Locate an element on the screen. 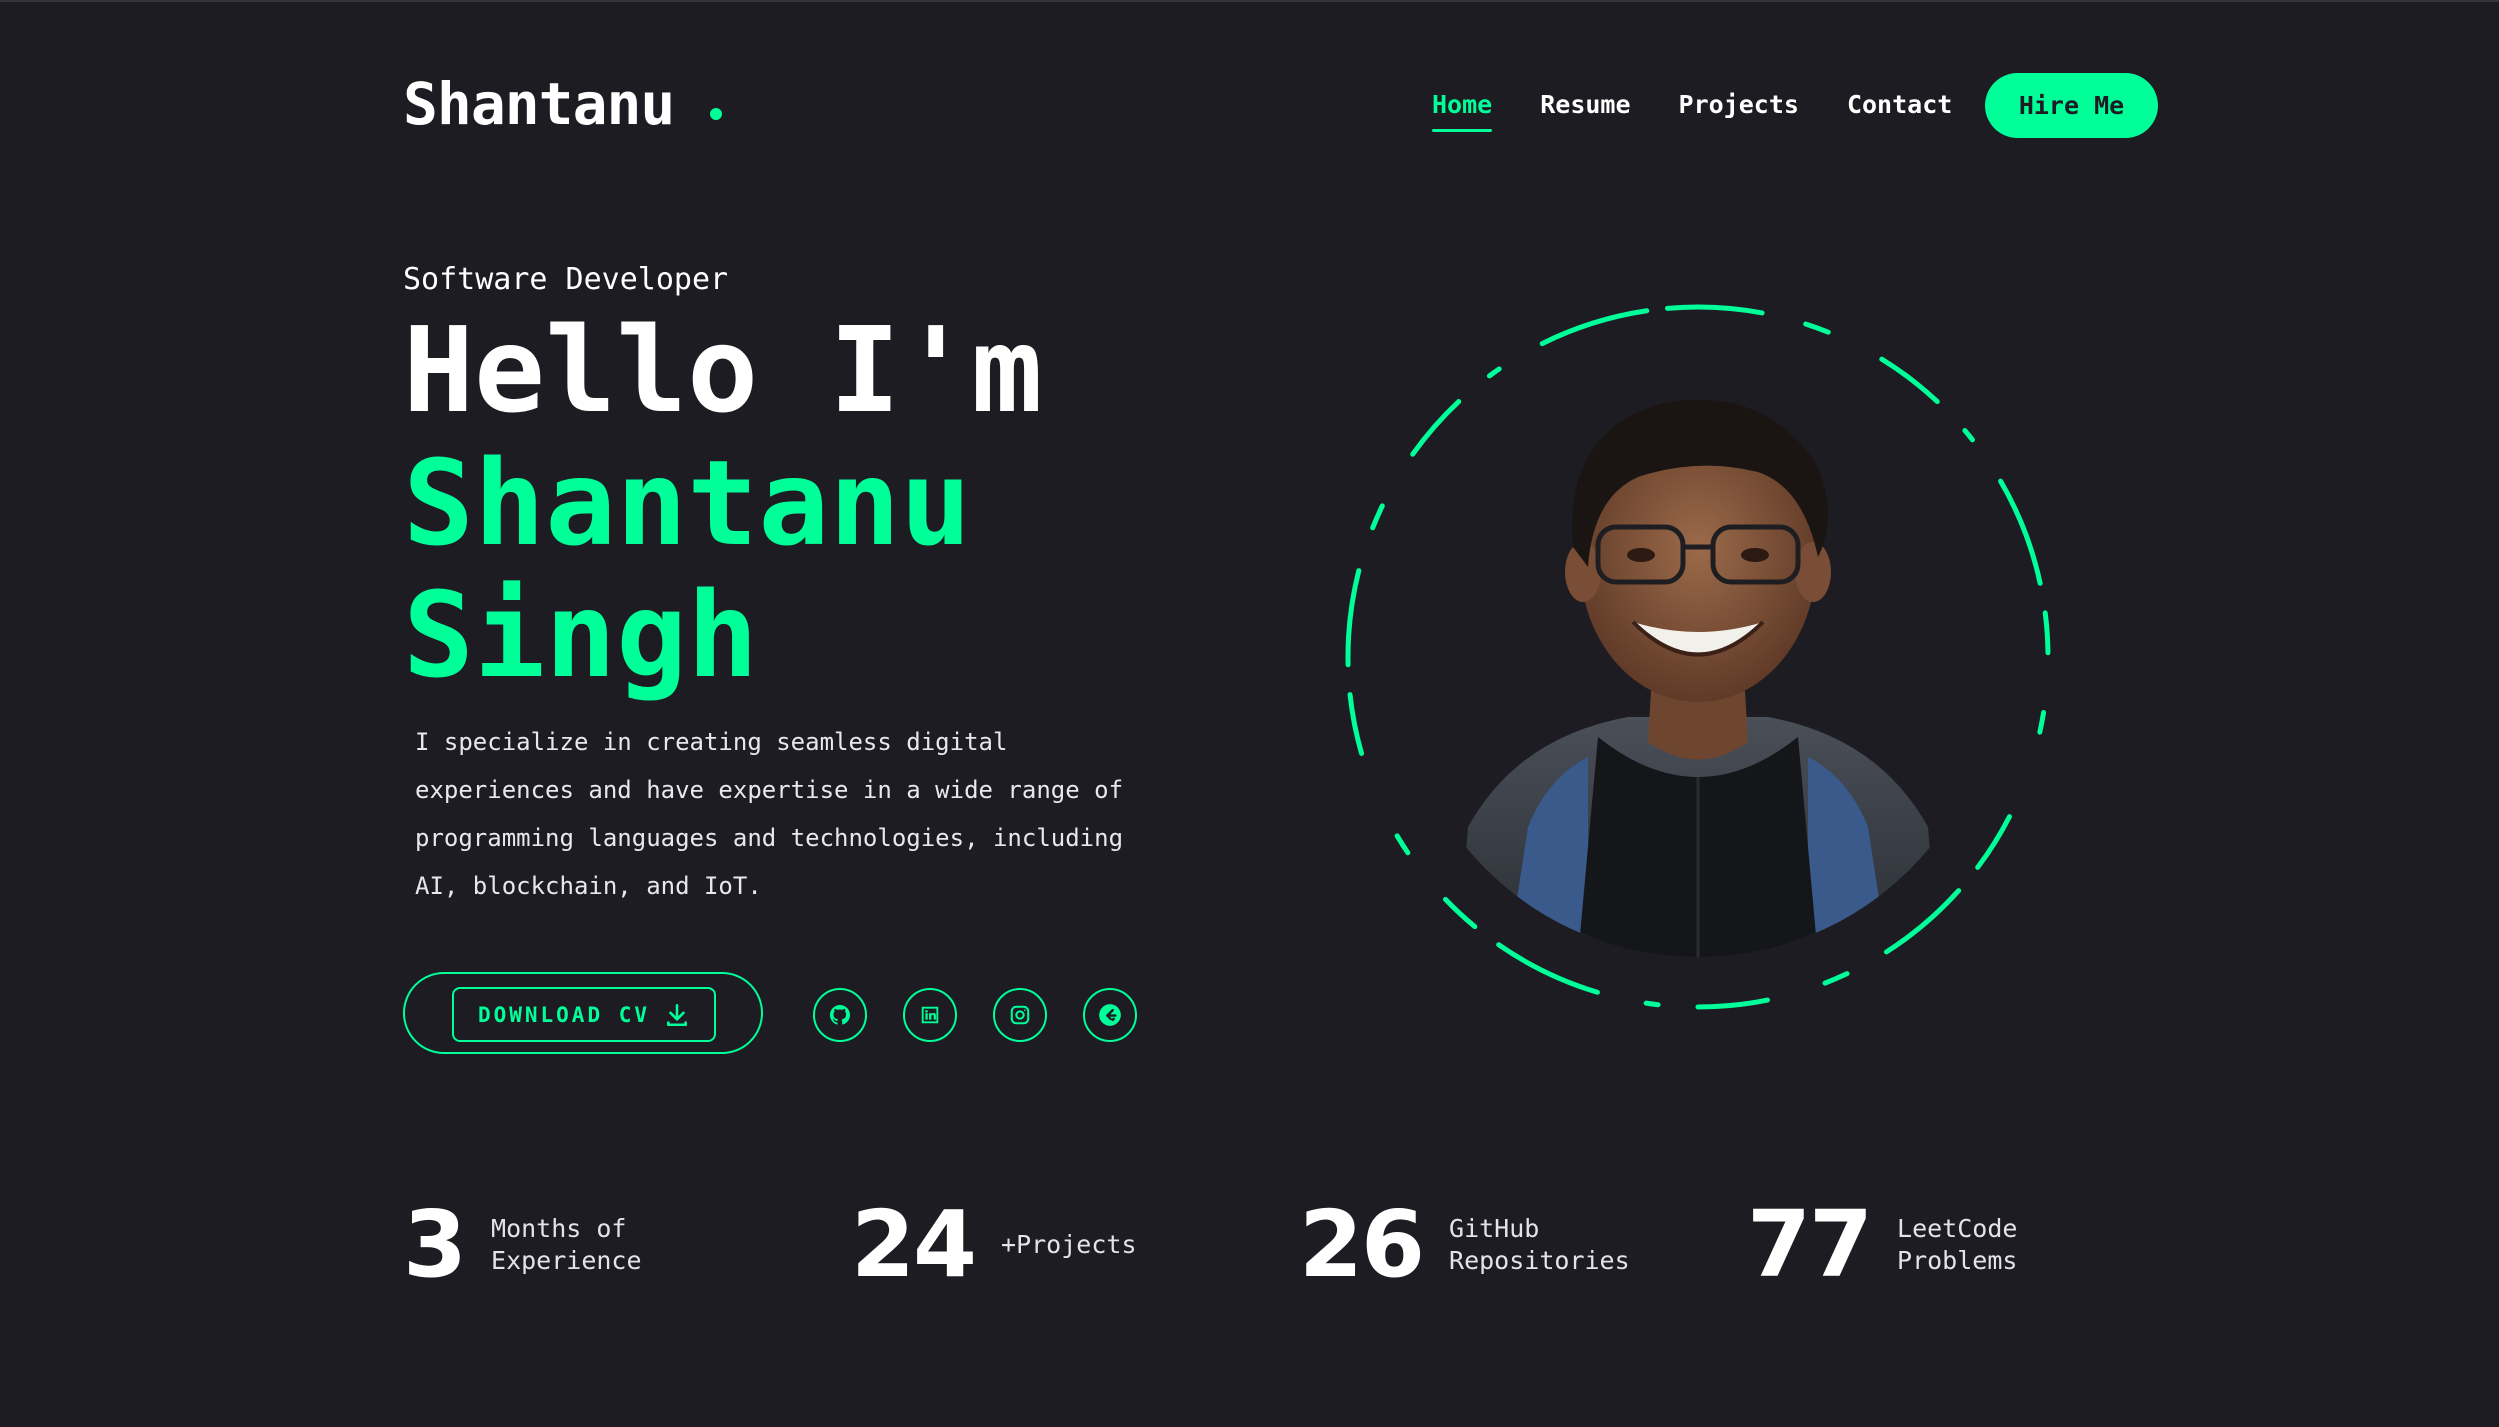  name-first: Shantanu is located at coordinates (687, 503).